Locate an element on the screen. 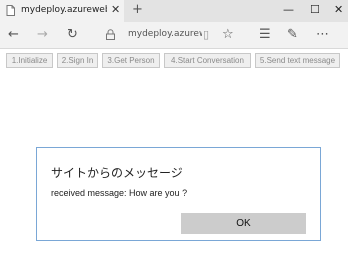  page-icon is located at coordinates (10, 10).